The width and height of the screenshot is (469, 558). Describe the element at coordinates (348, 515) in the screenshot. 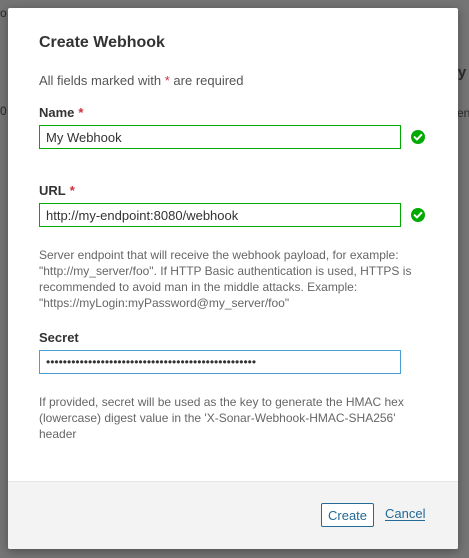

I see `create-button: Create` at that location.